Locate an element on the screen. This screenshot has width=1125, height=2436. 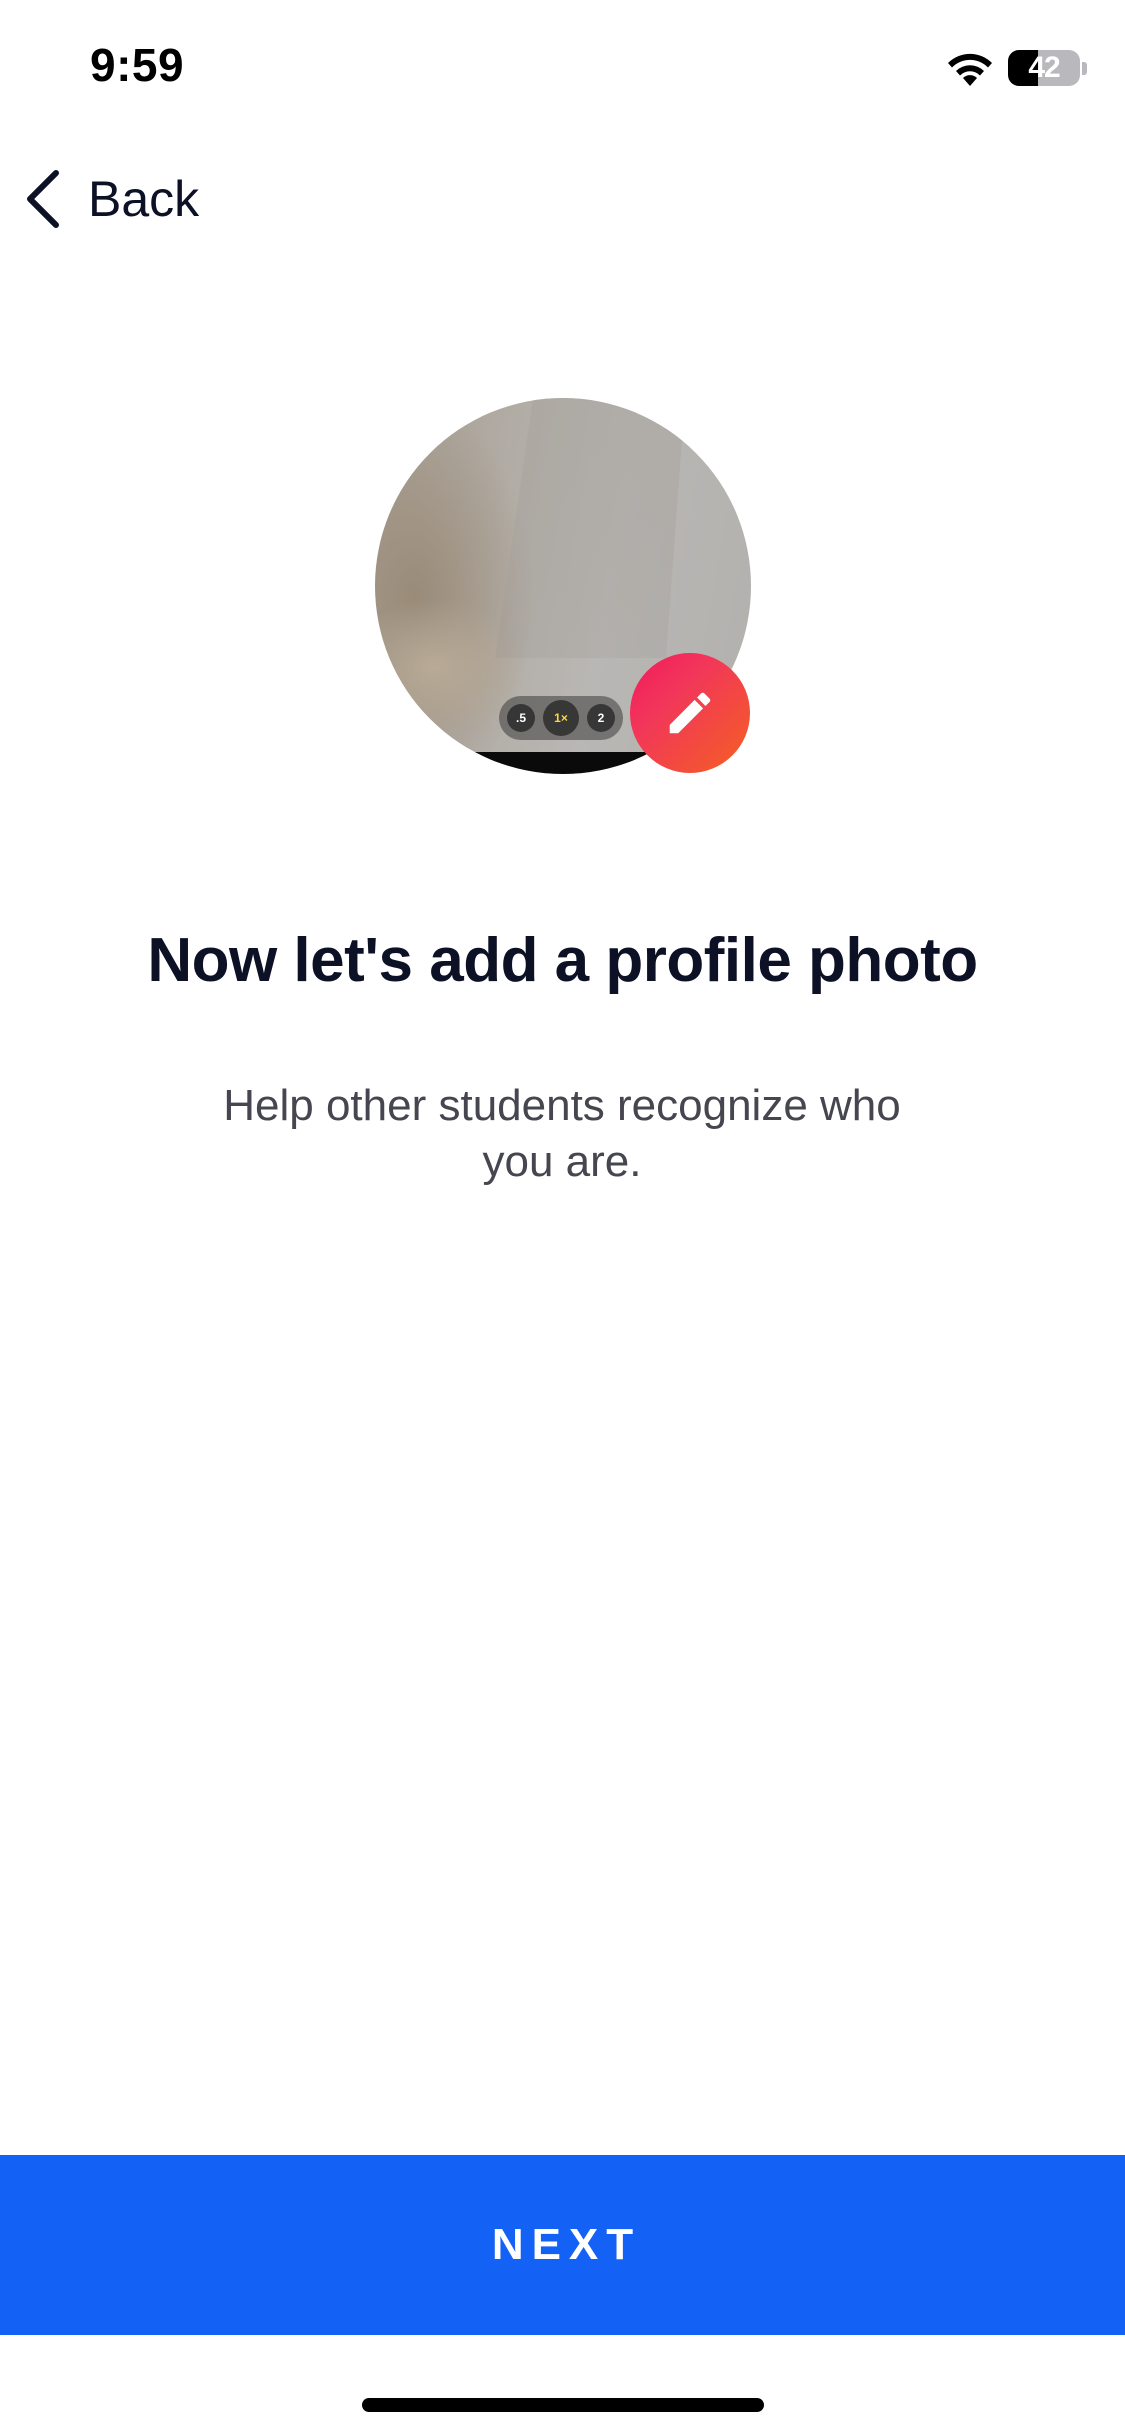
page-title: Now let's add a profile photo is located at coordinates (562, 960).